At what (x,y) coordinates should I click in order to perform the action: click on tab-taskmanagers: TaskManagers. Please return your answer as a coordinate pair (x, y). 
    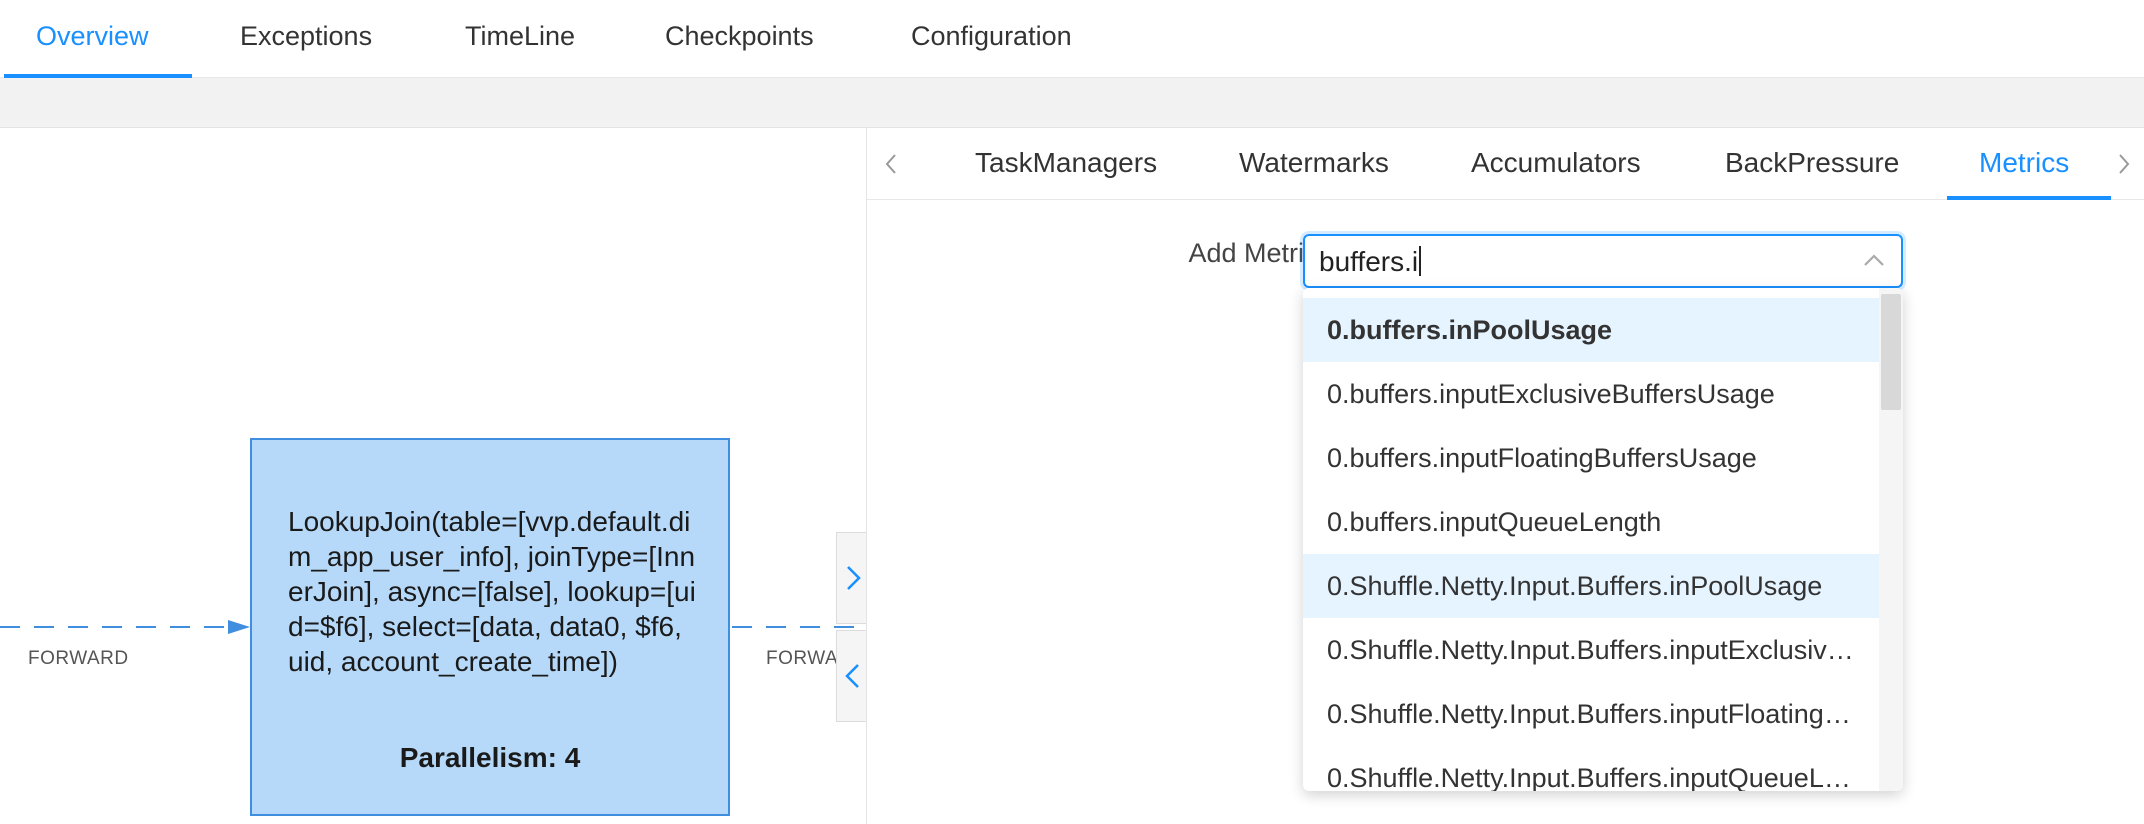
    Looking at the image, I should click on (1066, 164).